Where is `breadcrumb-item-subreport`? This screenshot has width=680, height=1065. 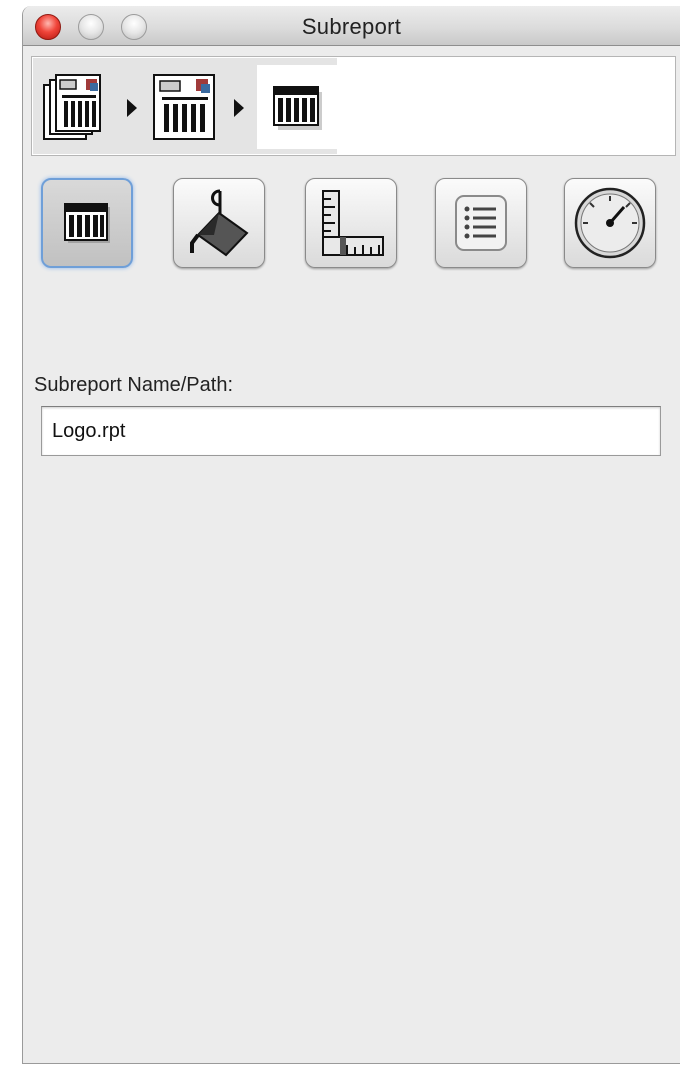 breadcrumb-item-subreport is located at coordinates (297, 107).